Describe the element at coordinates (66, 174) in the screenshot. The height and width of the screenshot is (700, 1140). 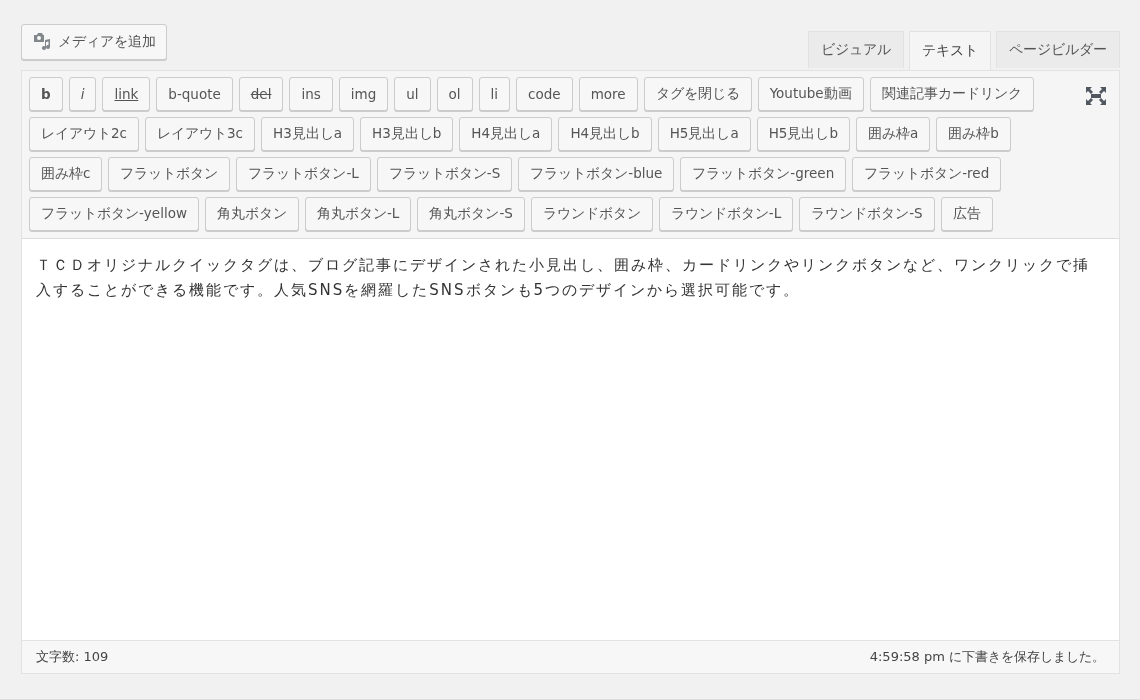
I see `quicktag-button: 囲み枠c` at that location.